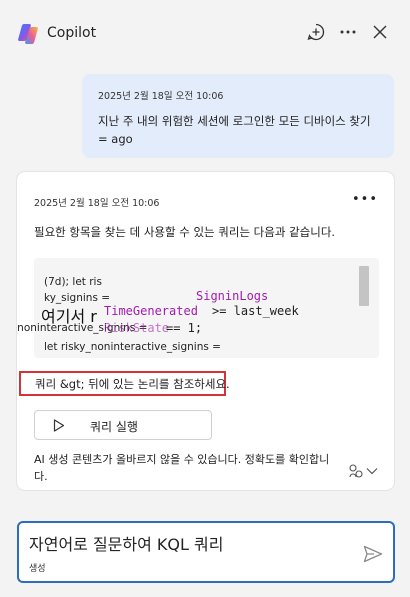 The width and height of the screenshot is (410, 597). What do you see at coordinates (151, 311) in the screenshot?
I see `code-keyword-timegenerated: TimeGenerated` at bounding box center [151, 311].